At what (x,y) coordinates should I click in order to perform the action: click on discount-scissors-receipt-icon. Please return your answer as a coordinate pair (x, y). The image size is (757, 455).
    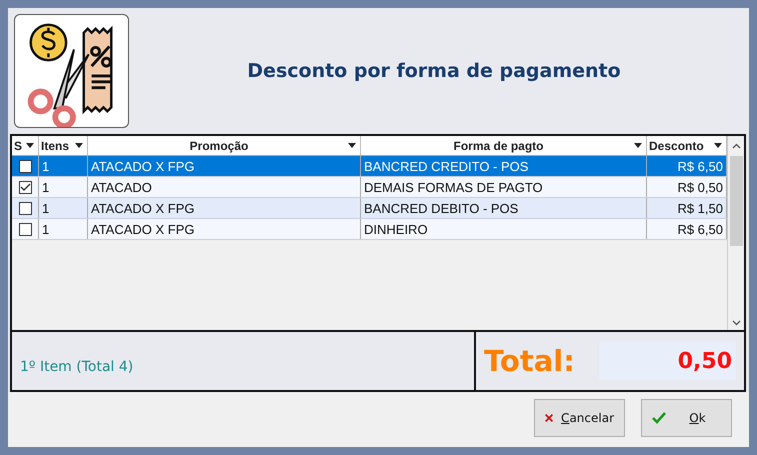
    Looking at the image, I should click on (71, 71).